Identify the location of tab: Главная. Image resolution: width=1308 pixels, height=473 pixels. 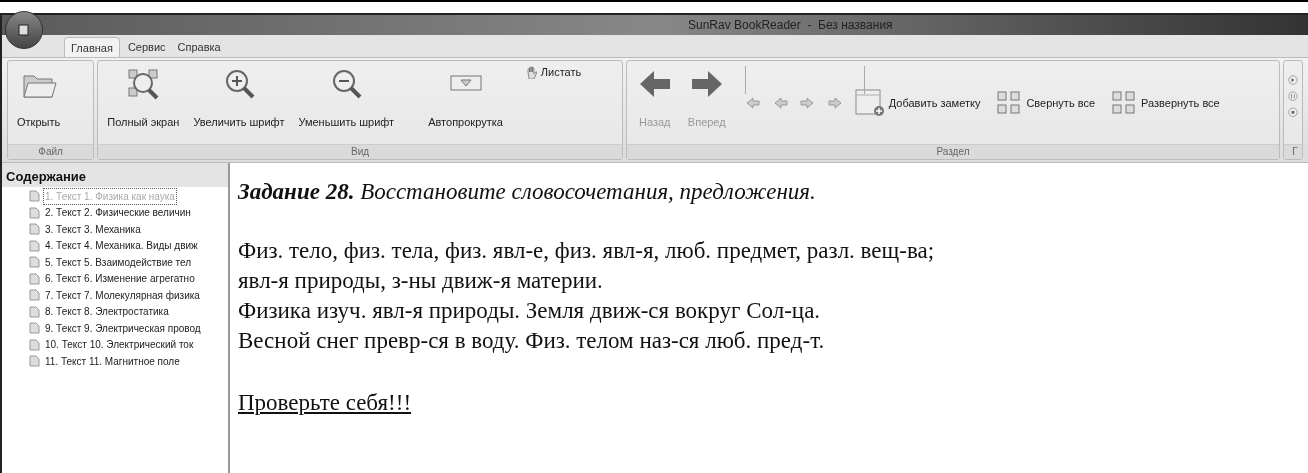
(92, 47).